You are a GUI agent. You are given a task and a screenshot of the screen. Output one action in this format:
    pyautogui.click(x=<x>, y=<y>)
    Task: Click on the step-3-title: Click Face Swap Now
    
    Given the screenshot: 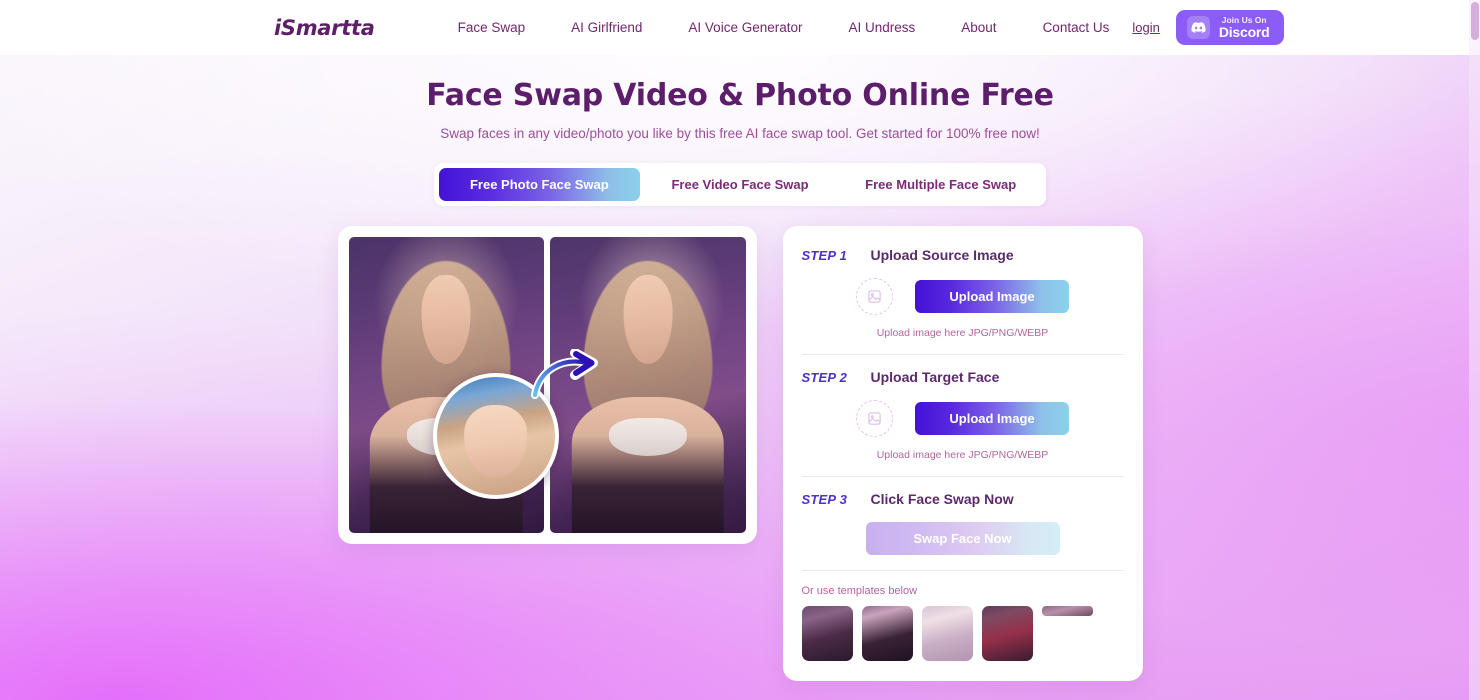 What is the action you would take?
    pyautogui.click(x=942, y=499)
    